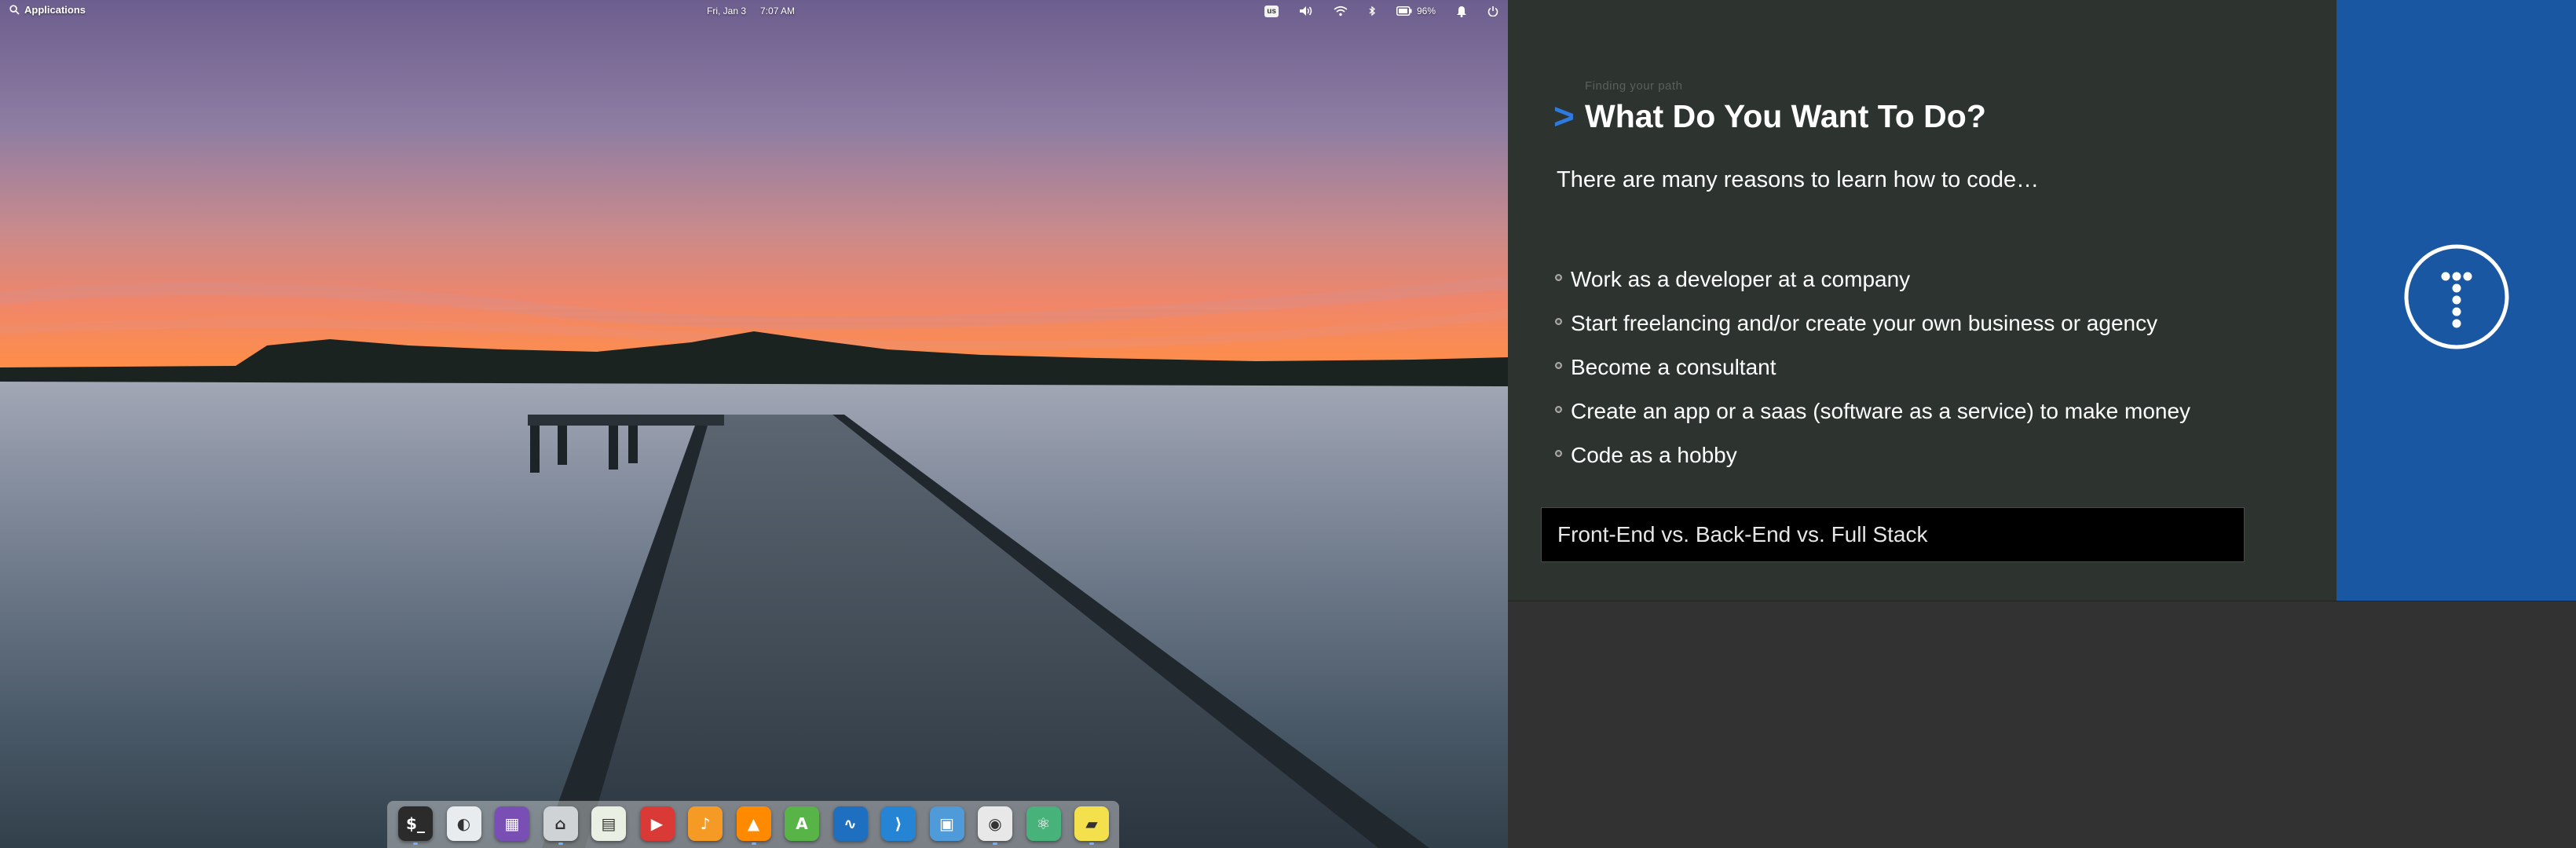  I want to click on dock-item: ♪, so click(705, 824).